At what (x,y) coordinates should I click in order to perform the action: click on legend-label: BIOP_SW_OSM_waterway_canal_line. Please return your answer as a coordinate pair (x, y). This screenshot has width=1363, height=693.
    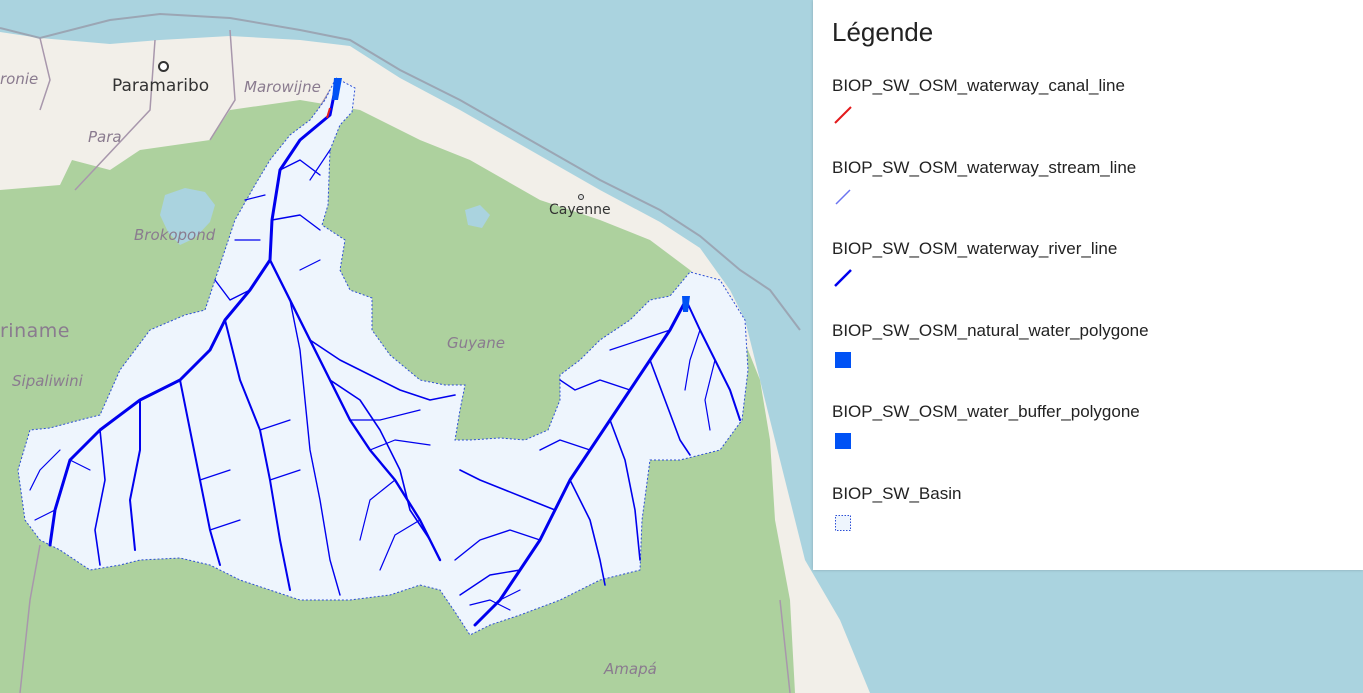
    Looking at the image, I should click on (978, 85).